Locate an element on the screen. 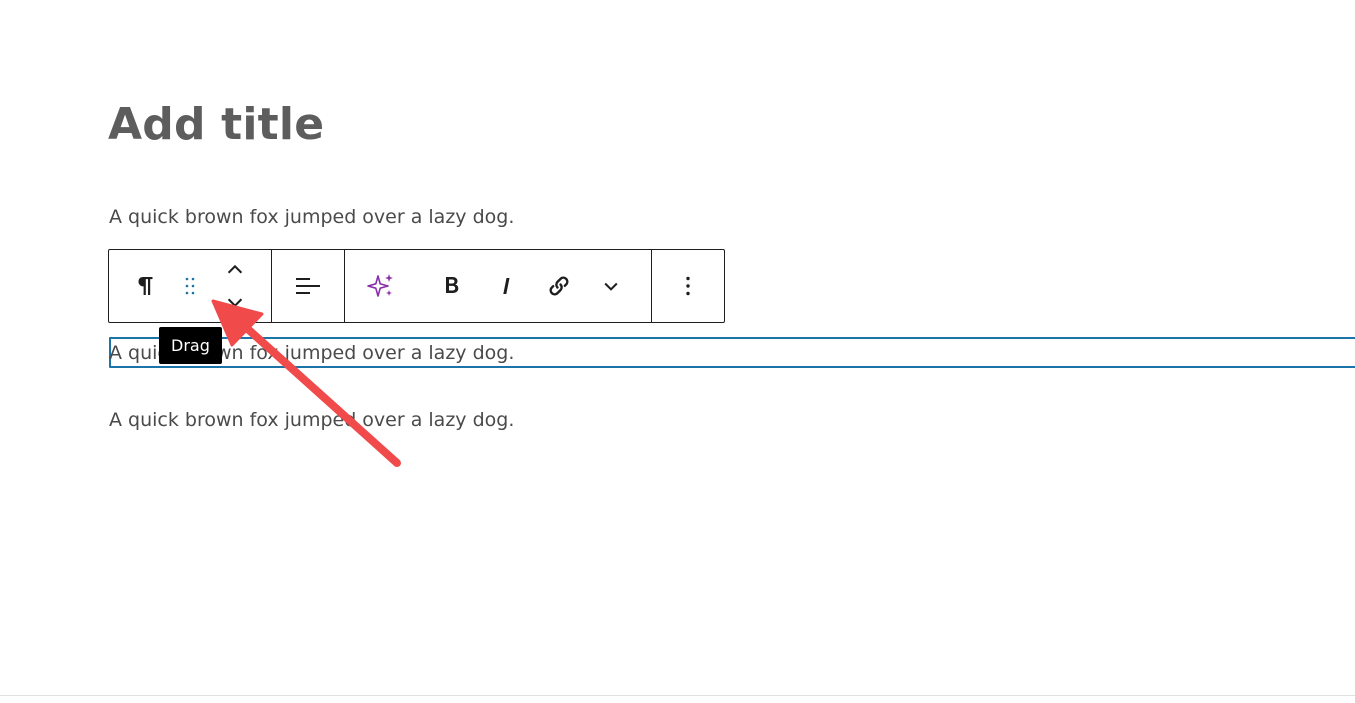 The image size is (1355, 703). italic-button is located at coordinates (507, 286).